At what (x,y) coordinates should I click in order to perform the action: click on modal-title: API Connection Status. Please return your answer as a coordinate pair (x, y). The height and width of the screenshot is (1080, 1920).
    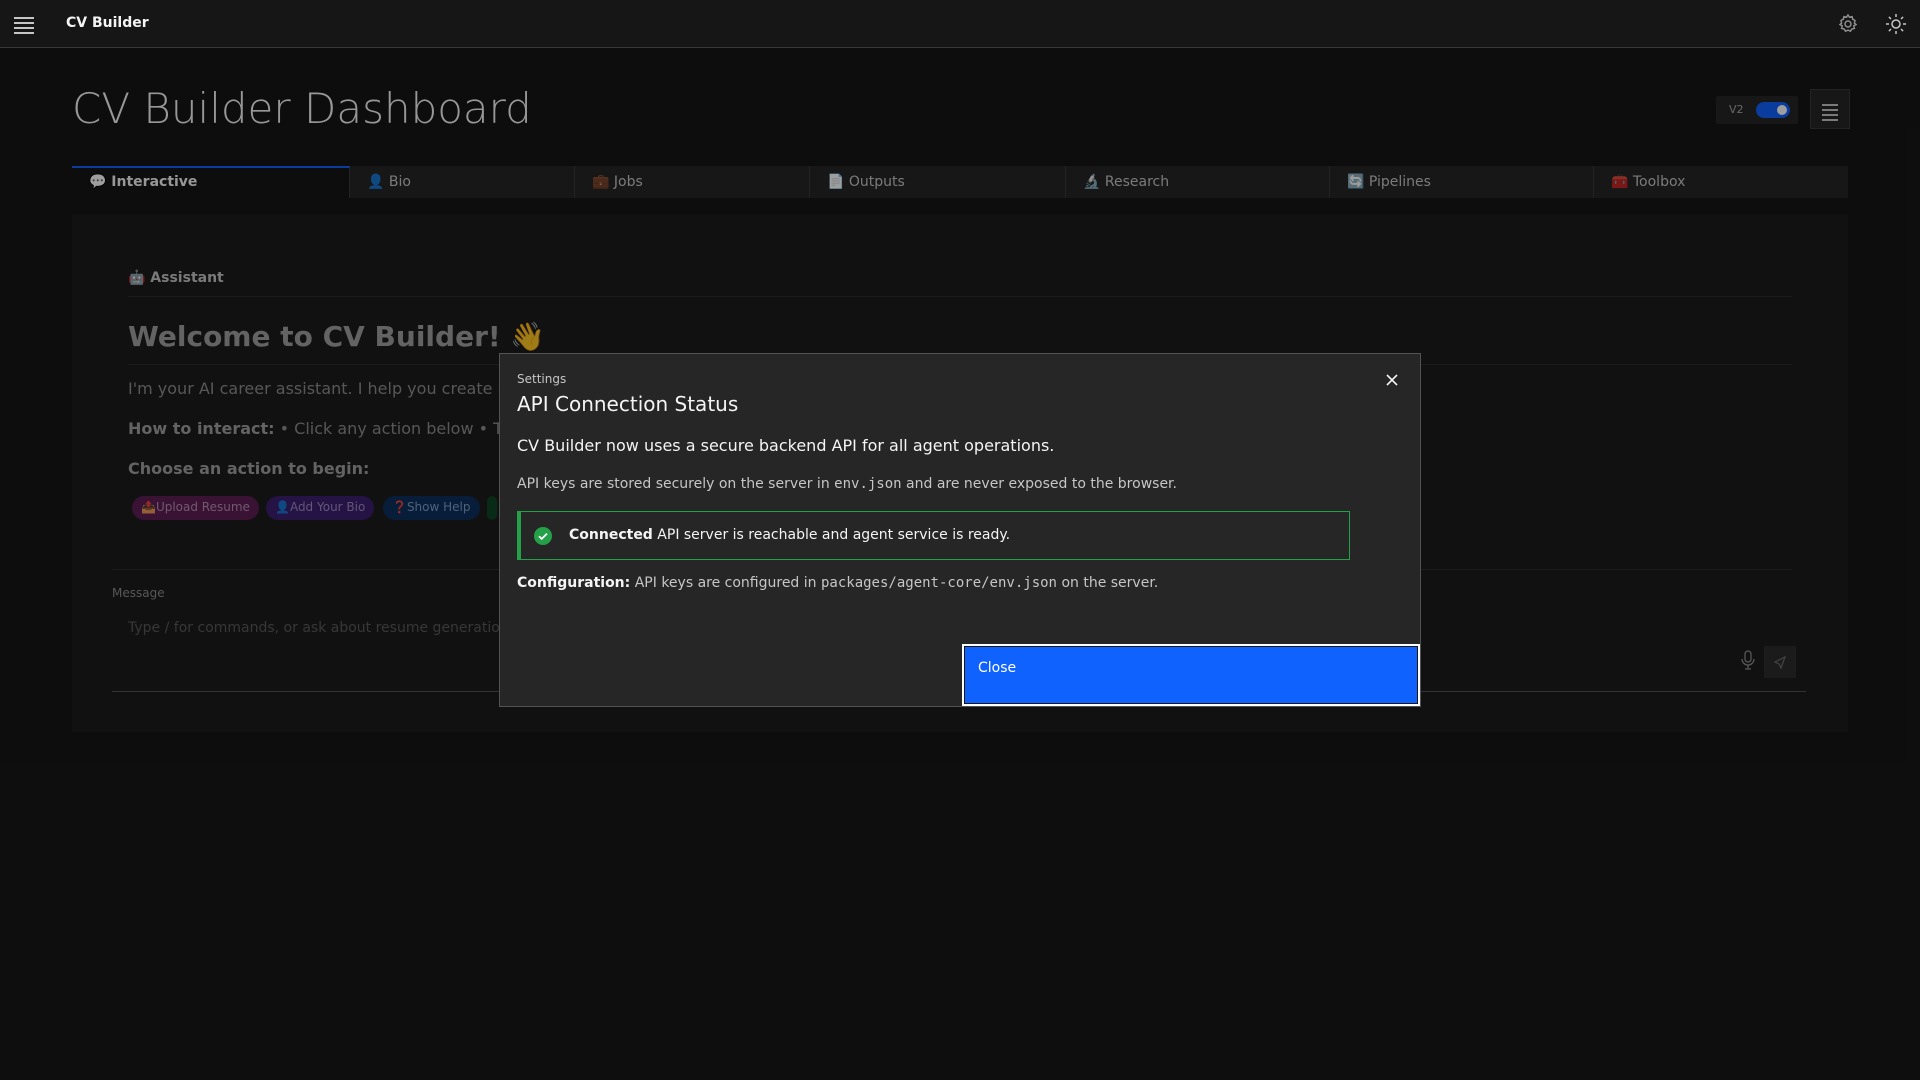
    Looking at the image, I should click on (628, 404).